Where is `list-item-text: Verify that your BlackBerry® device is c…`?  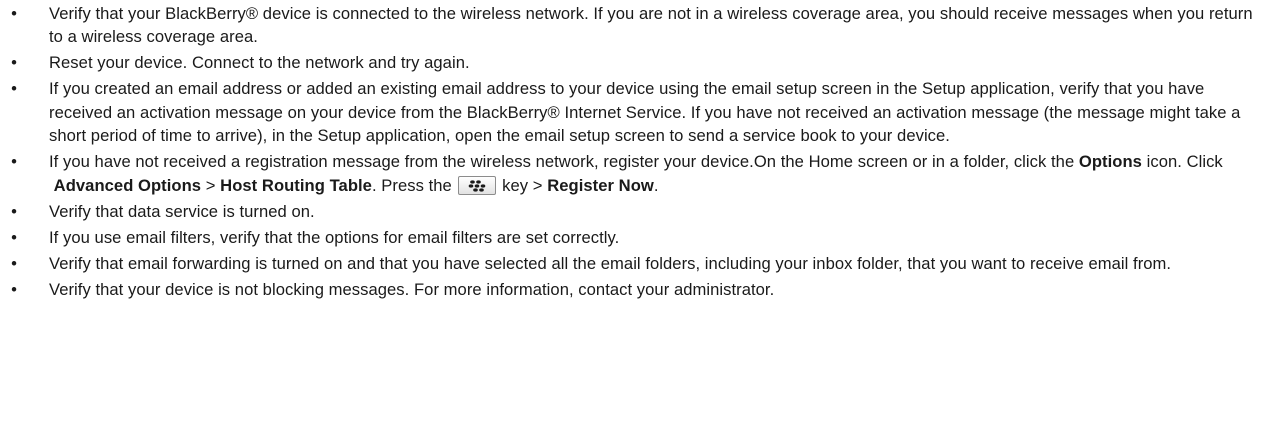 list-item-text: Verify that your BlackBerry® device is c… is located at coordinates (651, 25).